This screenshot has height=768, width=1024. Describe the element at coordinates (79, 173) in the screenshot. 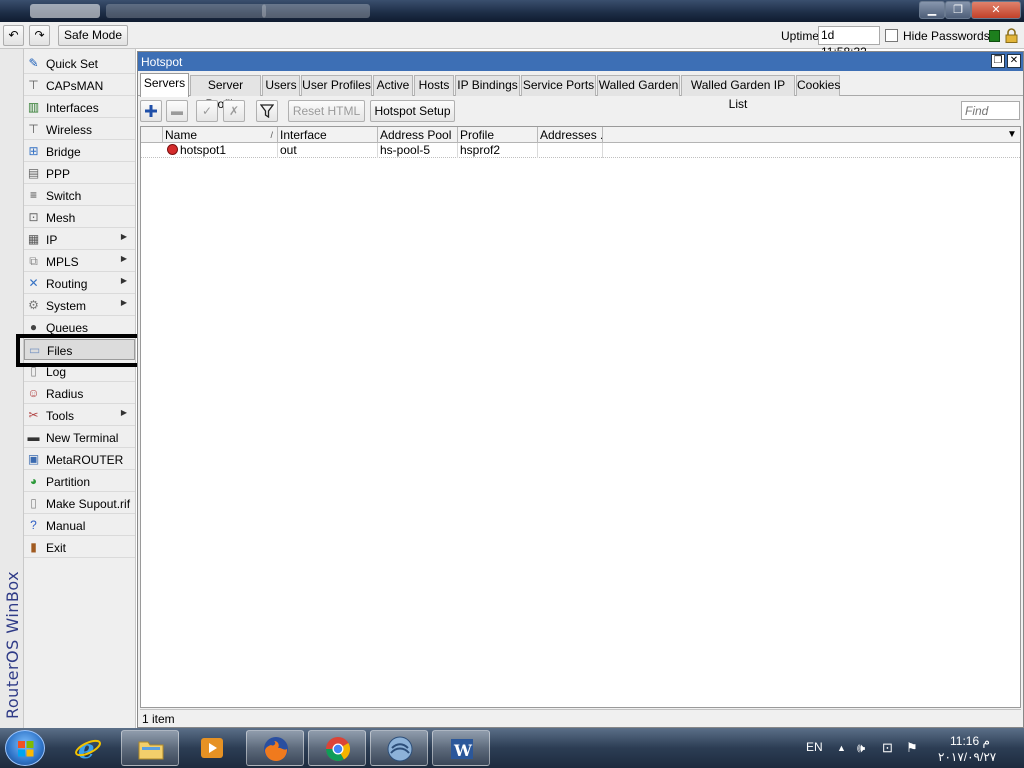

I see `sidebar-item-ppp: ▤ PPP` at that location.